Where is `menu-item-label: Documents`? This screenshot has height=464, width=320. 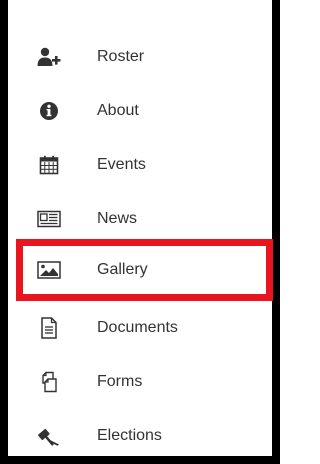 menu-item-label: Documents is located at coordinates (137, 327).